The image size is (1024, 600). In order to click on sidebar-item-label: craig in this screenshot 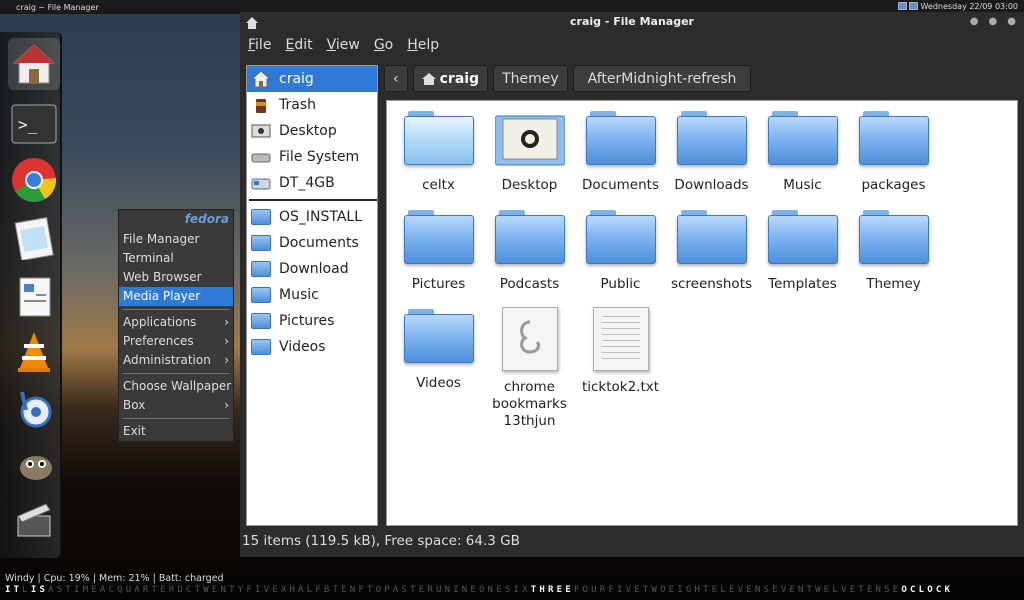, I will do `click(296, 79)`.